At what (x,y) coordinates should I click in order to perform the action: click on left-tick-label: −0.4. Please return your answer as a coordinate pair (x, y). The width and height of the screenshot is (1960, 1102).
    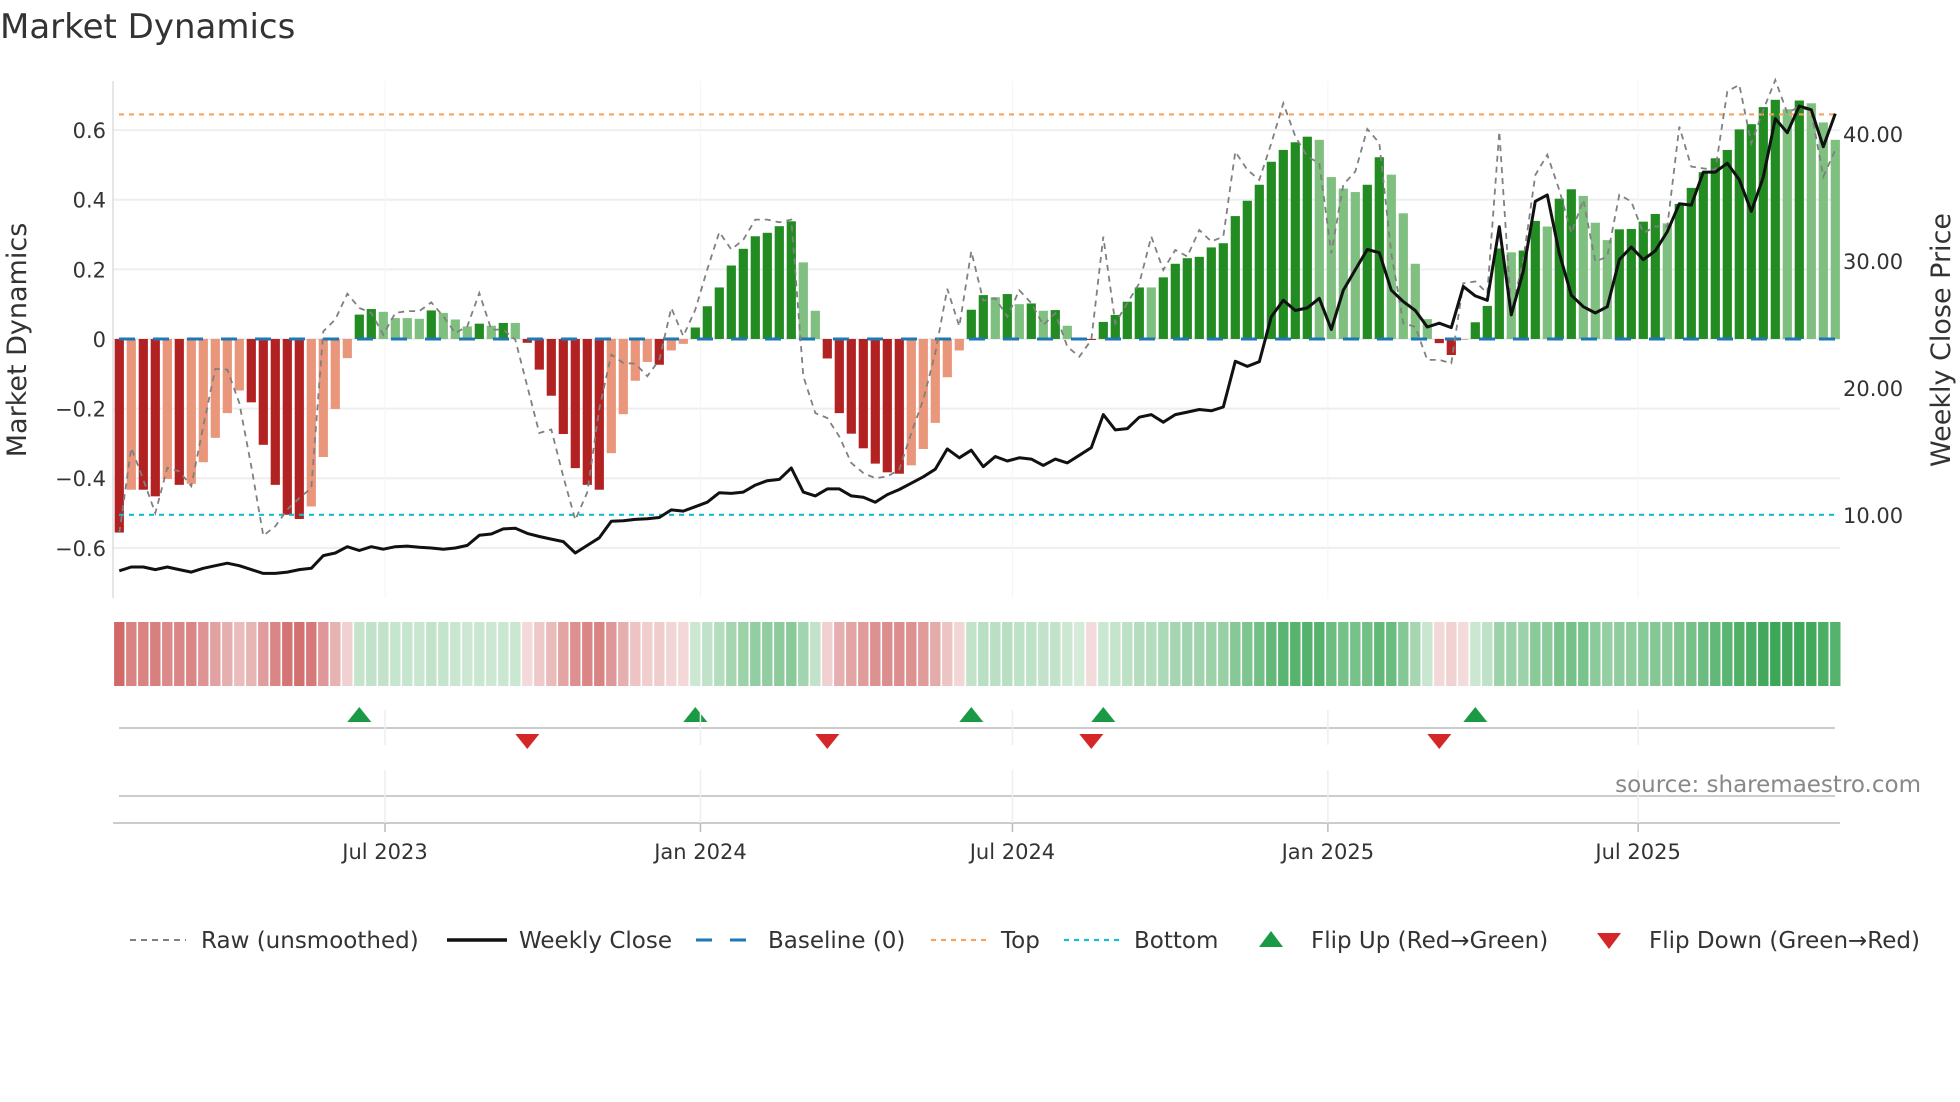
    Looking at the image, I should click on (80, 479).